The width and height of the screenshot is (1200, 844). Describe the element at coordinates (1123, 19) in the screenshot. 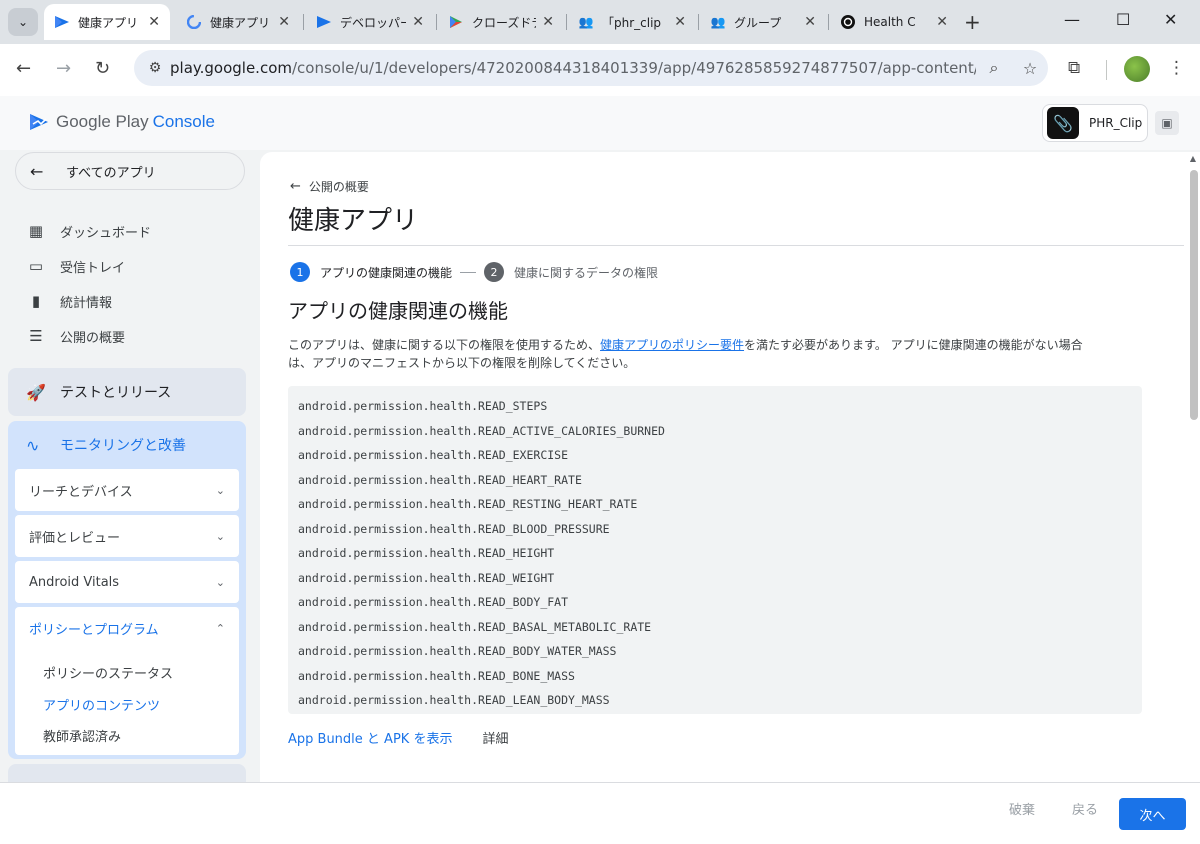

I see `maximize-button: ☐` at that location.